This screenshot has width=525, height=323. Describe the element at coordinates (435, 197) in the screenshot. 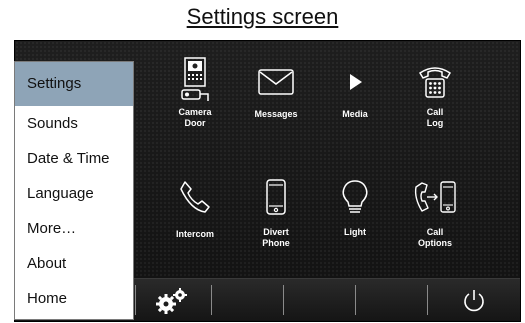

I see `call-forward-icon` at that location.